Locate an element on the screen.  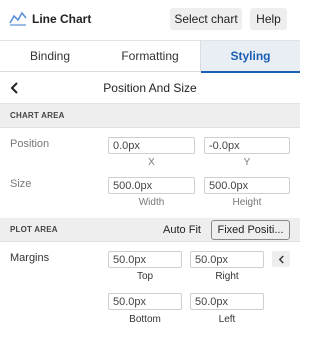
tab-styling: Styling is located at coordinates (250, 57).